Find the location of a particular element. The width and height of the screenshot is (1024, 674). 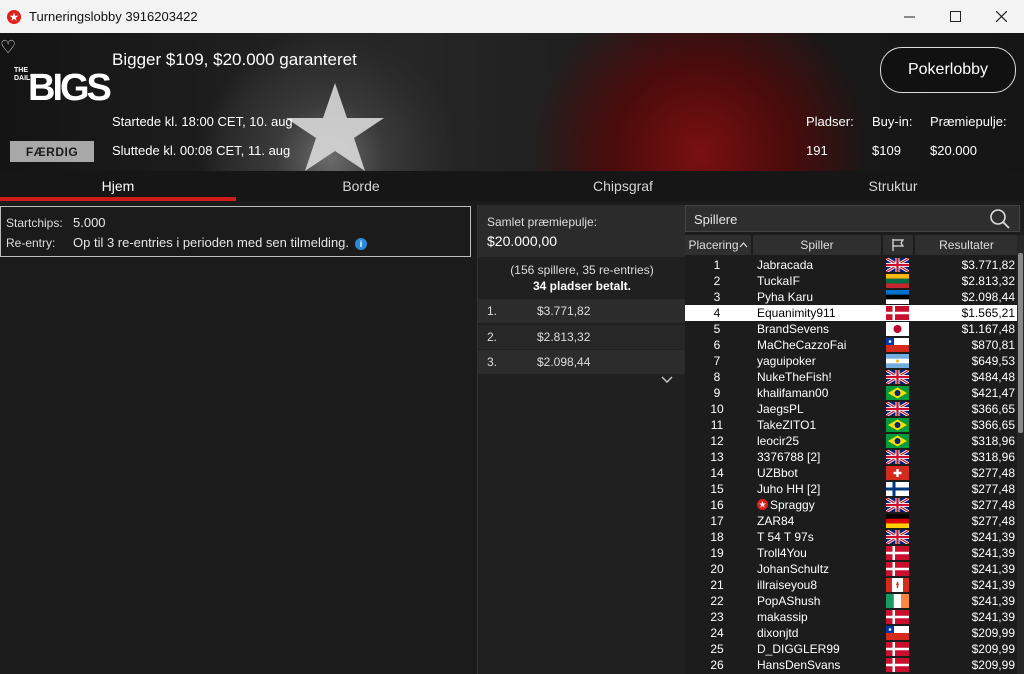

player-row: 20 JohanSchultz $241,39 is located at coordinates (852, 569).